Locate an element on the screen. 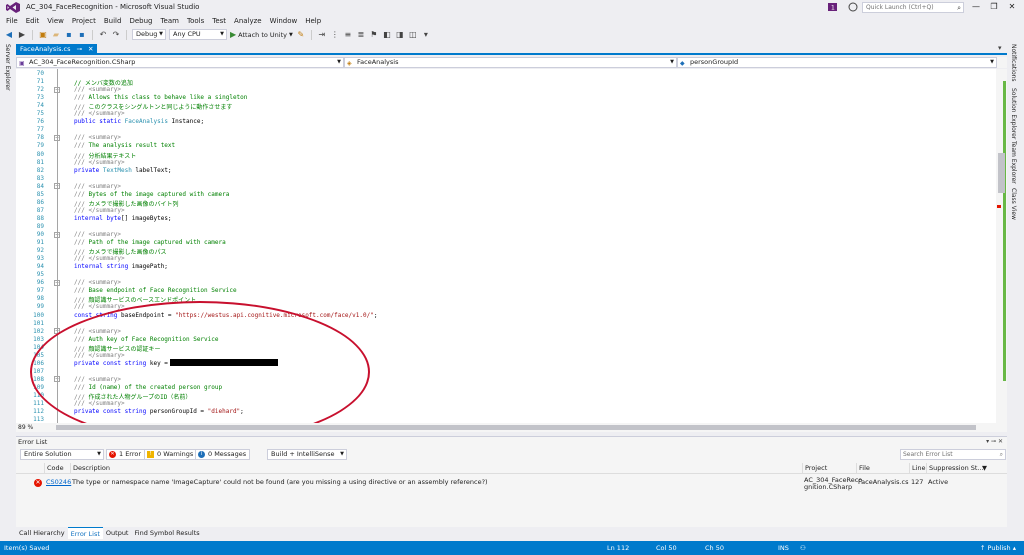 The image size is (1024, 555). column-description: Description is located at coordinates (90, 468).